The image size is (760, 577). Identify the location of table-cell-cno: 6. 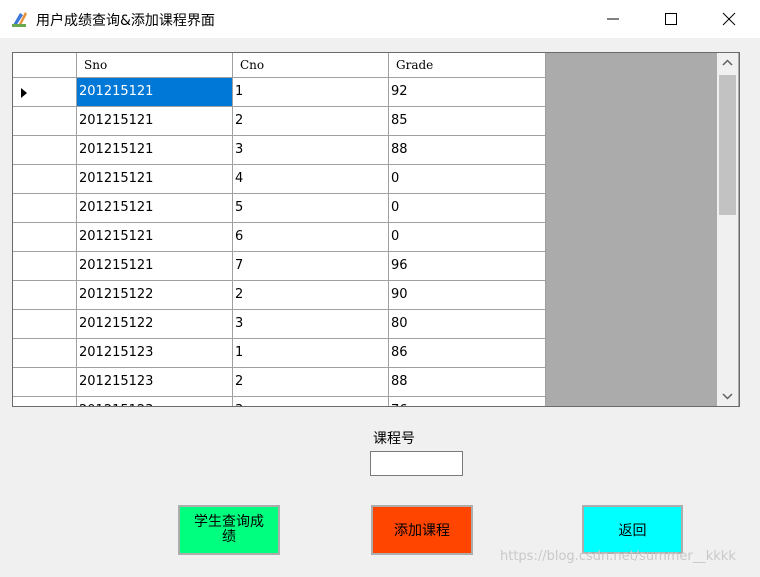
(311, 237).